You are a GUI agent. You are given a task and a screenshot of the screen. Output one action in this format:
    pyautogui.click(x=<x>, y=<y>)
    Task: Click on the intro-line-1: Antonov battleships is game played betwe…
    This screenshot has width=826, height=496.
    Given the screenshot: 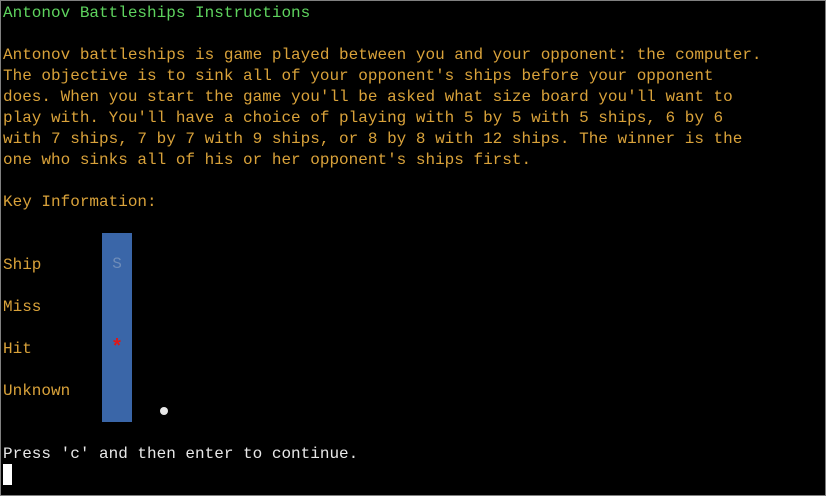 What is the action you would take?
    pyautogui.click(x=382, y=55)
    